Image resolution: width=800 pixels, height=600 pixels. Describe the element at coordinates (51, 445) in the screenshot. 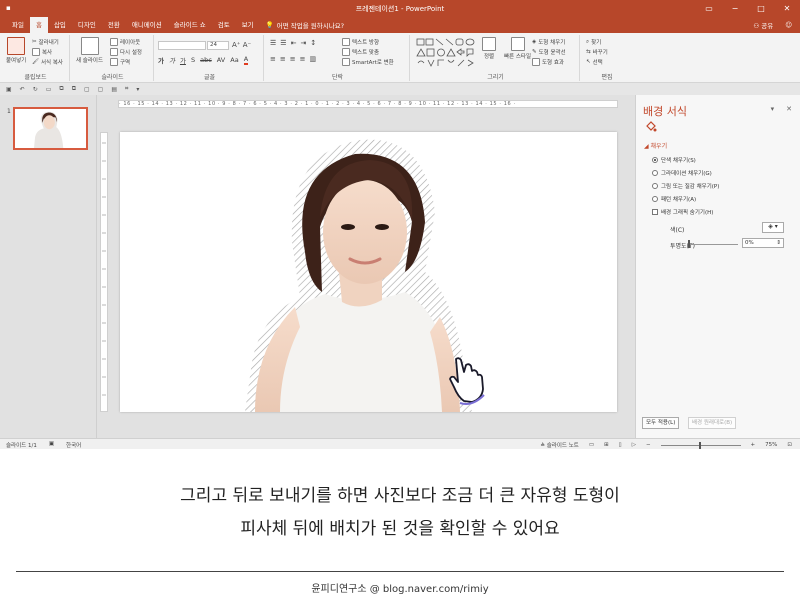

I see `spellcheck-icon: ▣` at that location.